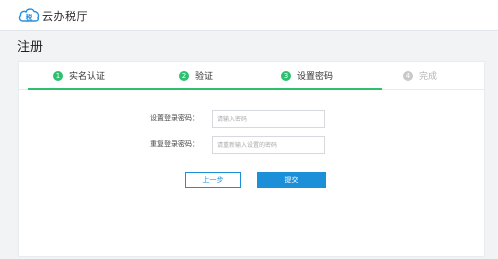 The image size is (498, 259). Describe the element at coordinates (87, 77) in the screenshot. I see `step-label: 实名认证` at that location.